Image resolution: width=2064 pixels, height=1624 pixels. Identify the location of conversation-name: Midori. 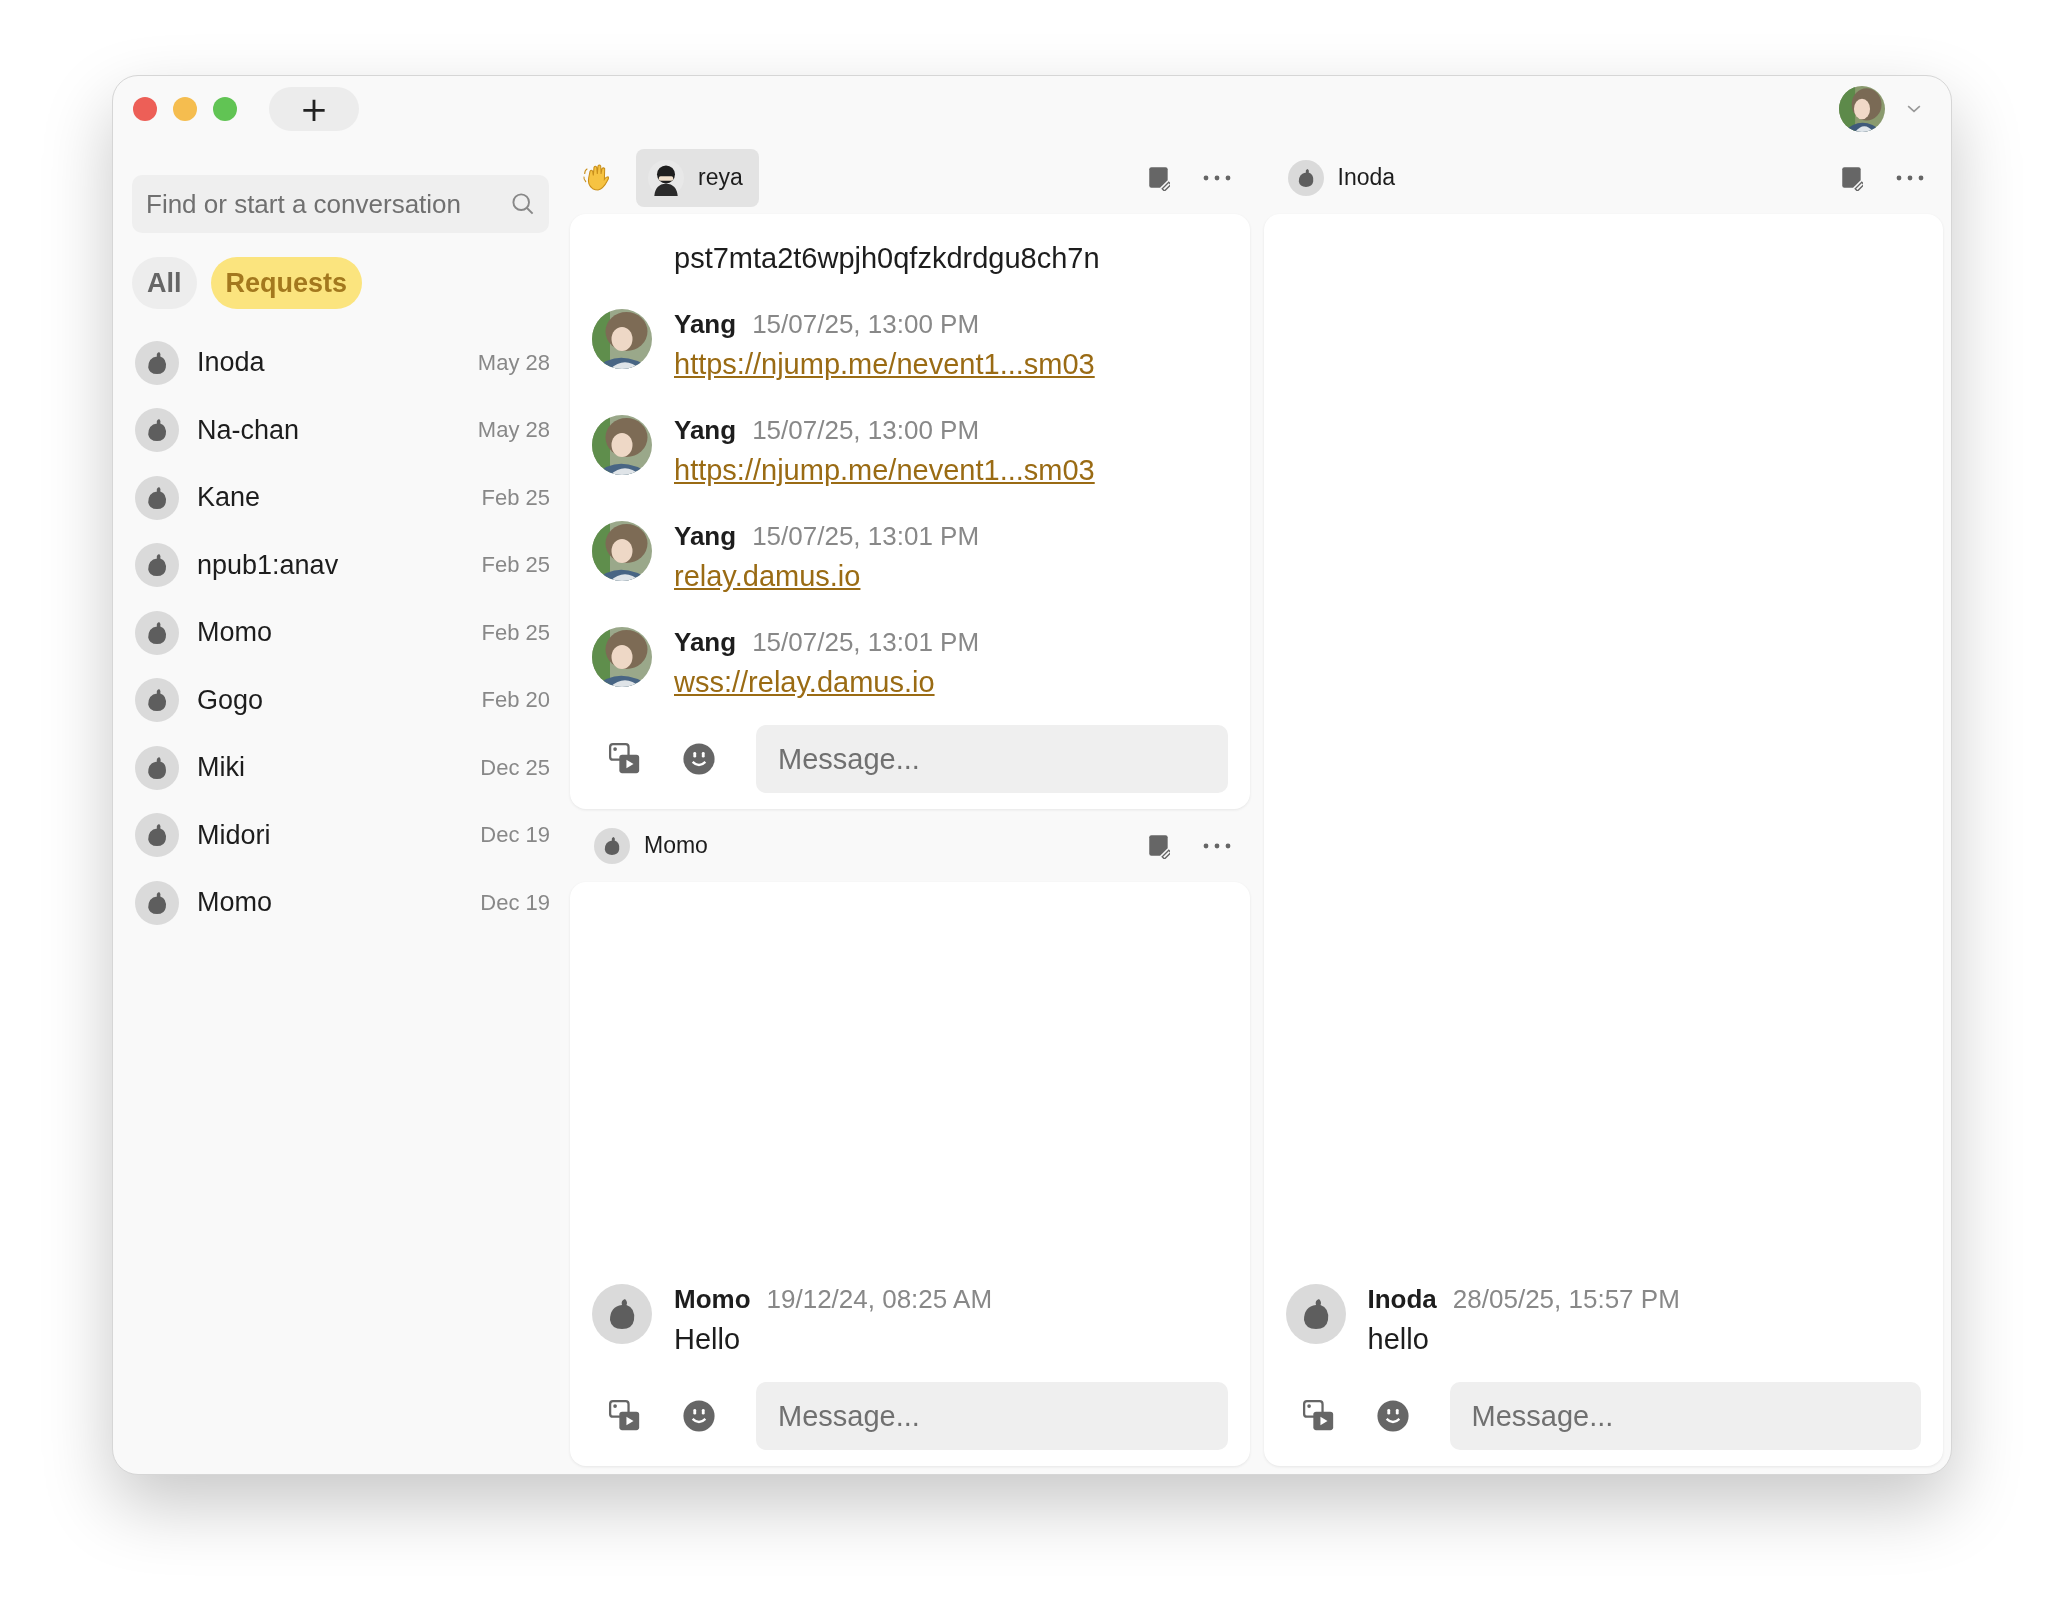
(234, 835).